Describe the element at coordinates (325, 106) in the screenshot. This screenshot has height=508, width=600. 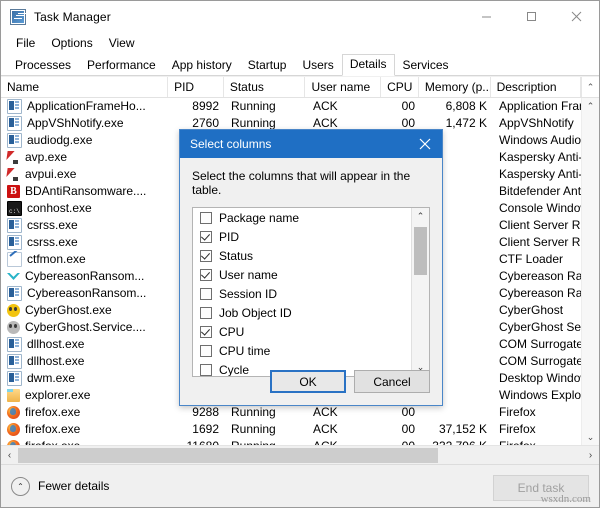
I see `cell-user: ACK` at that location.